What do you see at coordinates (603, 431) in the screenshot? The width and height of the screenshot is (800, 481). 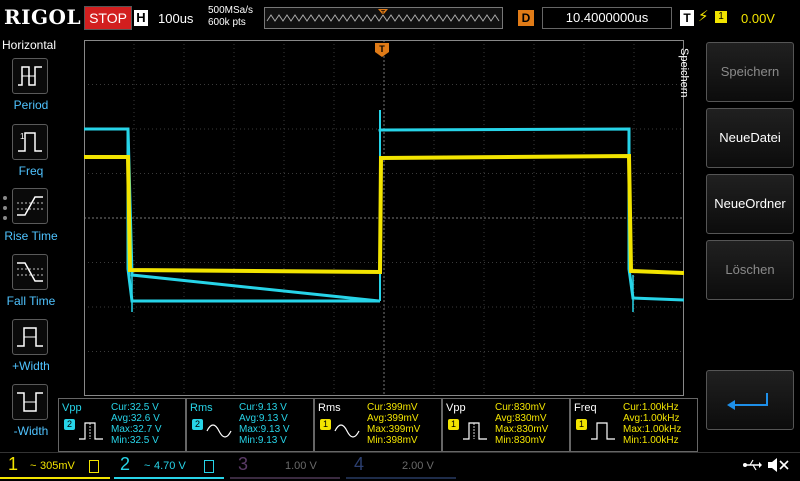 I see `freq-icon` at bounding box center [603, 431].